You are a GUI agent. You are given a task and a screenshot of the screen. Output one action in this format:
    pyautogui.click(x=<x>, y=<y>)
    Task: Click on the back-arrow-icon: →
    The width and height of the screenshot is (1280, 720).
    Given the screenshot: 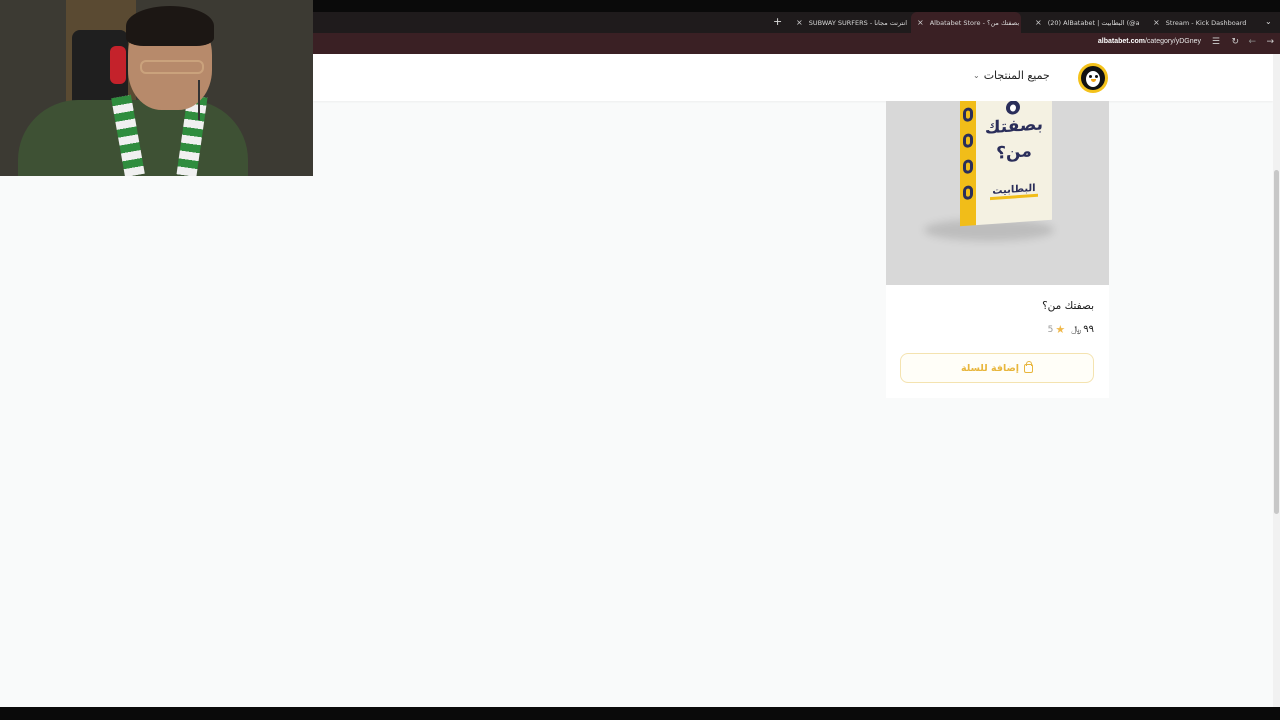 What is the action you would take?
    pyautogui.click(x=1270, y=42)
    